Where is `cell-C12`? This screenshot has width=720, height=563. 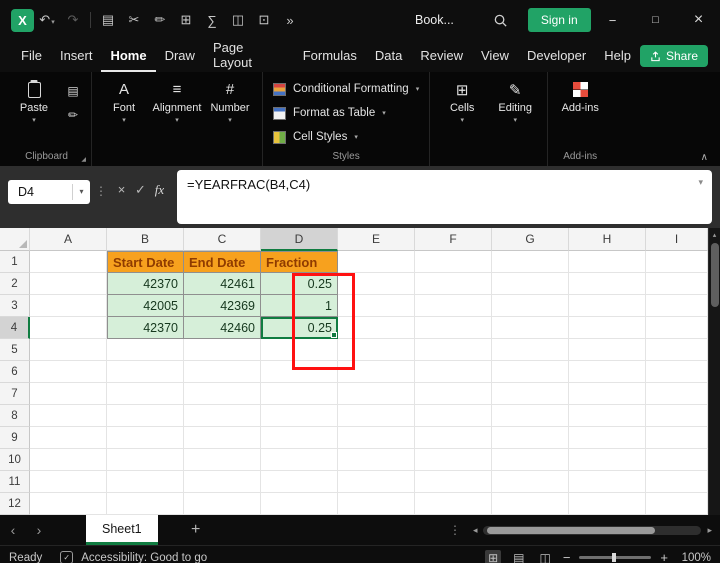 cell-C12 is located at coordinates (222, 504).